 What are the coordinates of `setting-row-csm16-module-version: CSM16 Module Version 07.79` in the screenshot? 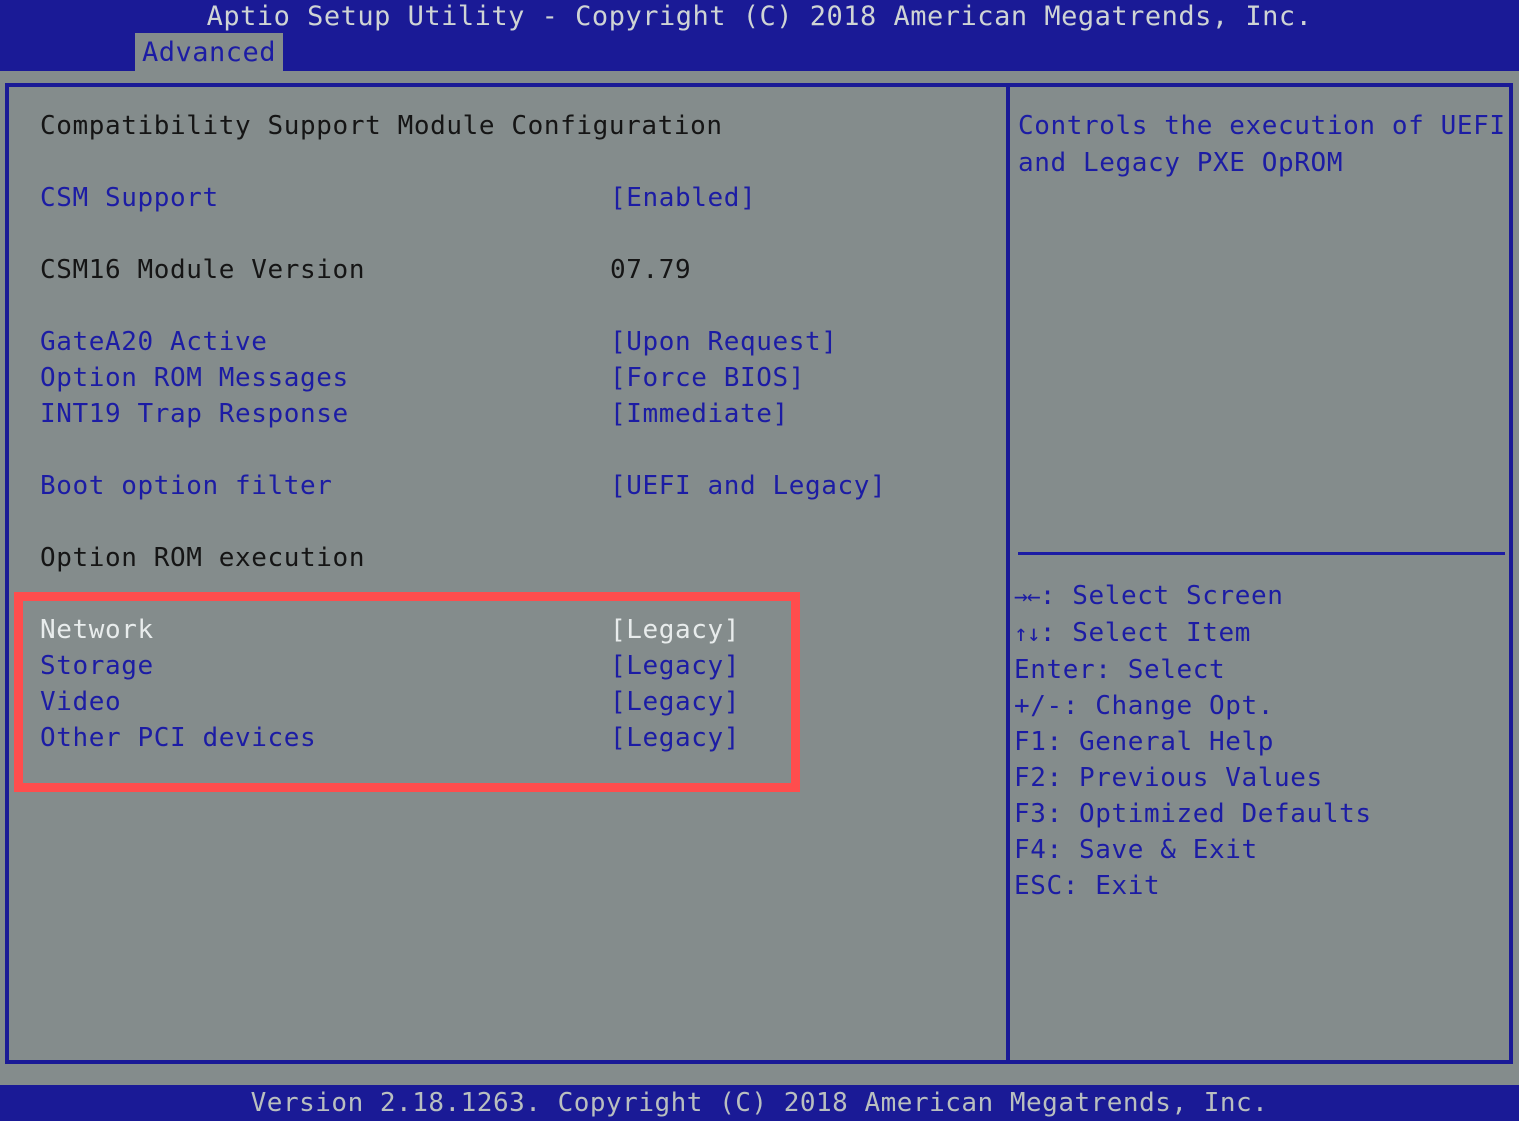 It's located at (510, 270).